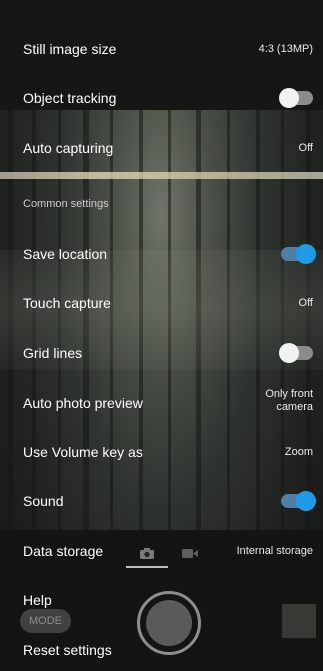  Describe the element at coordinates (161, 49) in the screenshot. I see `setting-still-image-size: Still image size 4:3 (13MP)` at that location.